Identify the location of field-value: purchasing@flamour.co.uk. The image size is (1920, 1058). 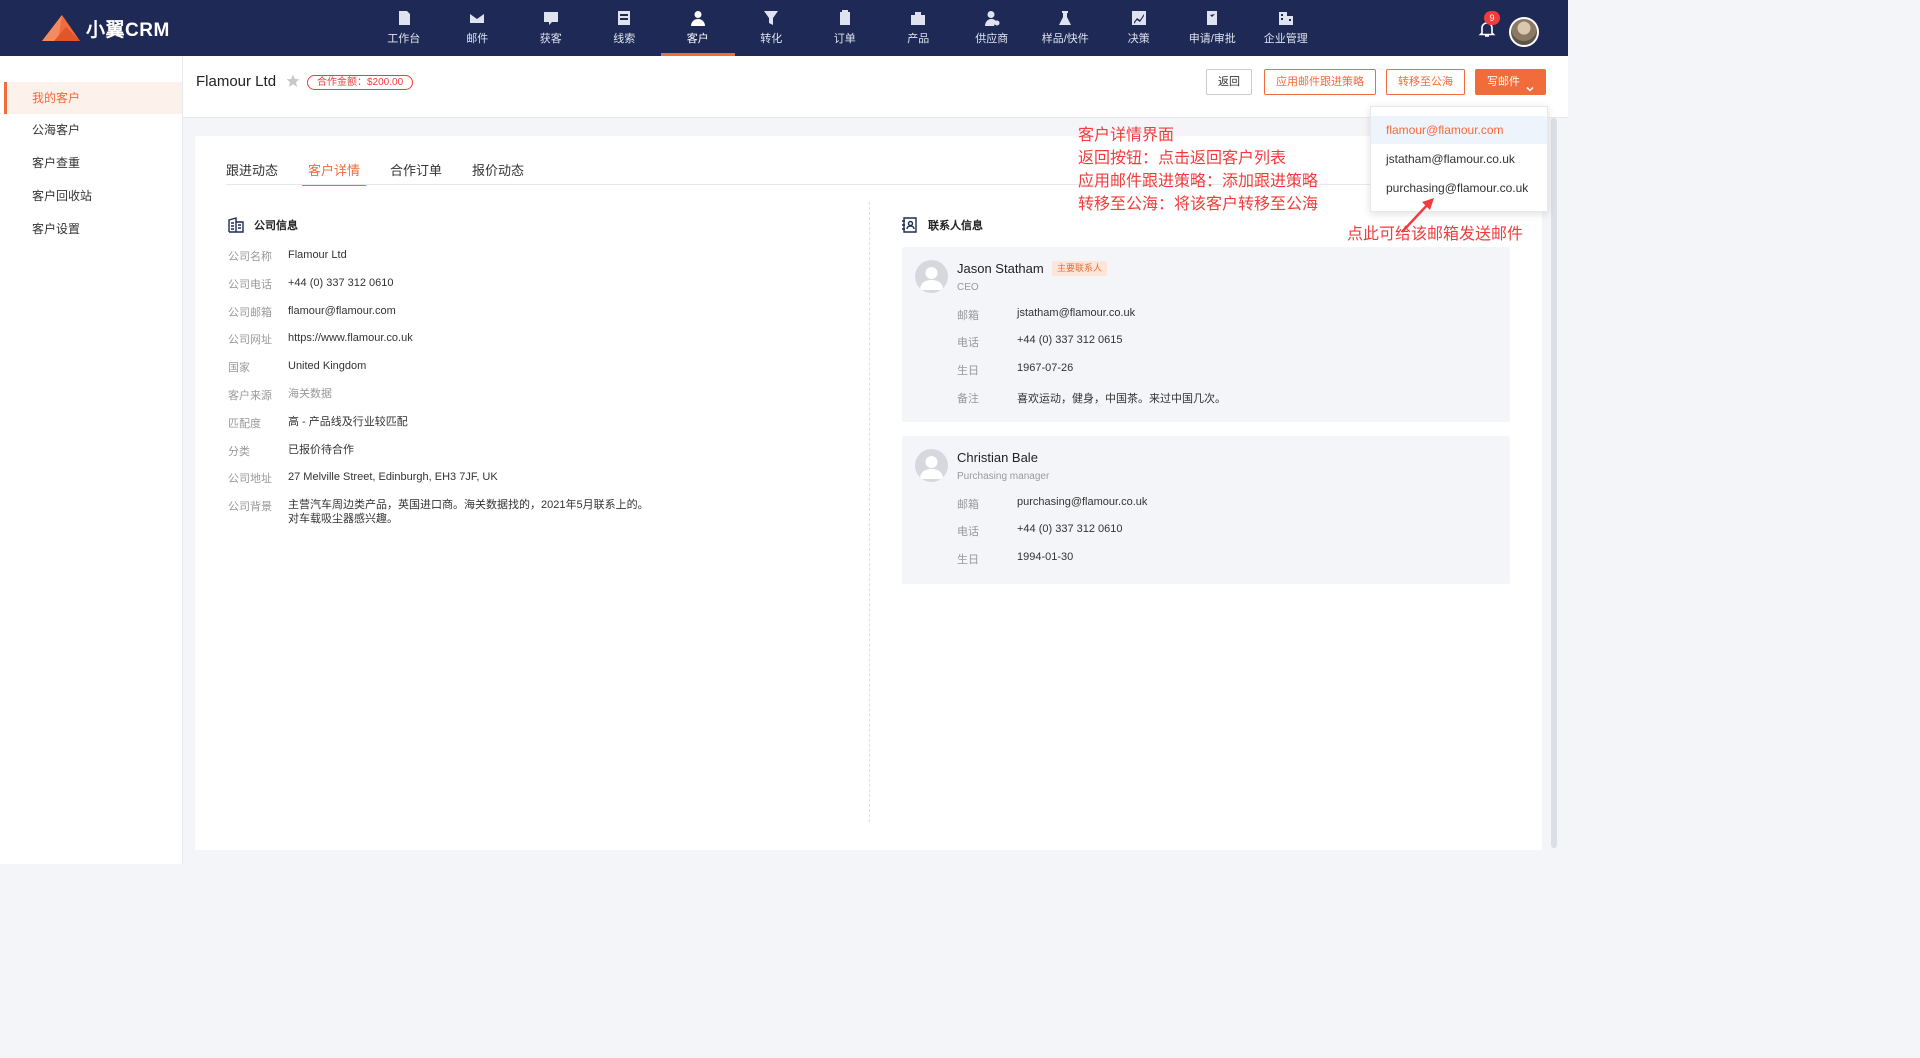
(1082, 504).